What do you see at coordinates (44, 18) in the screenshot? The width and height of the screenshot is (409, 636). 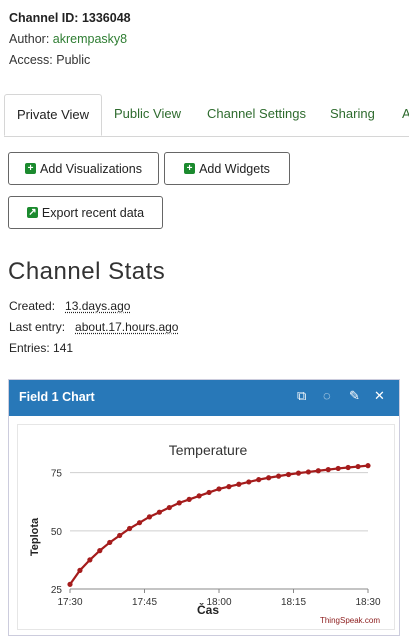 I see `channel-id-label: Channel ID:` at bounding box center [44, 18].